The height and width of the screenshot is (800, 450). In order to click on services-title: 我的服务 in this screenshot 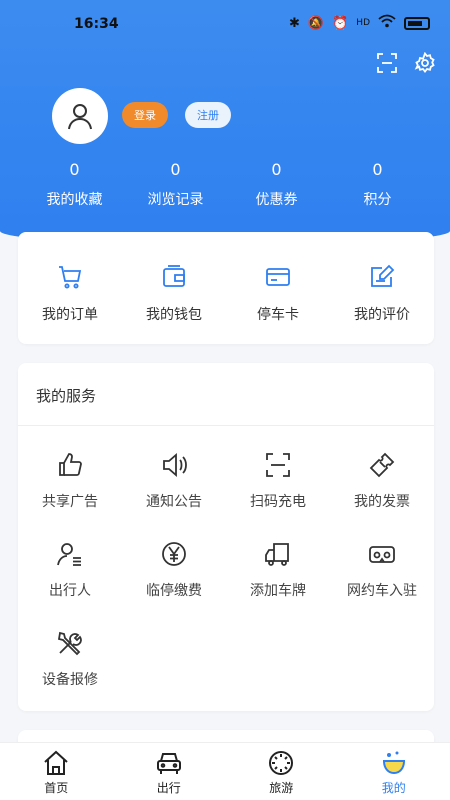, I will do `click(66, 396)`.